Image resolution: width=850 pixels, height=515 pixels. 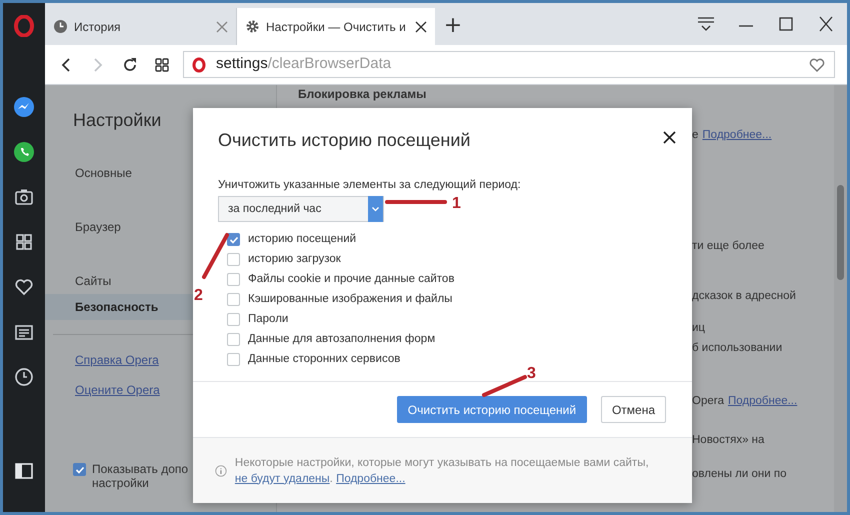 What do you see at coordinates (344, 140) in the screenshot?
I see `dialog-title: Очистить историю посещений` at bounding box center [344, 140].